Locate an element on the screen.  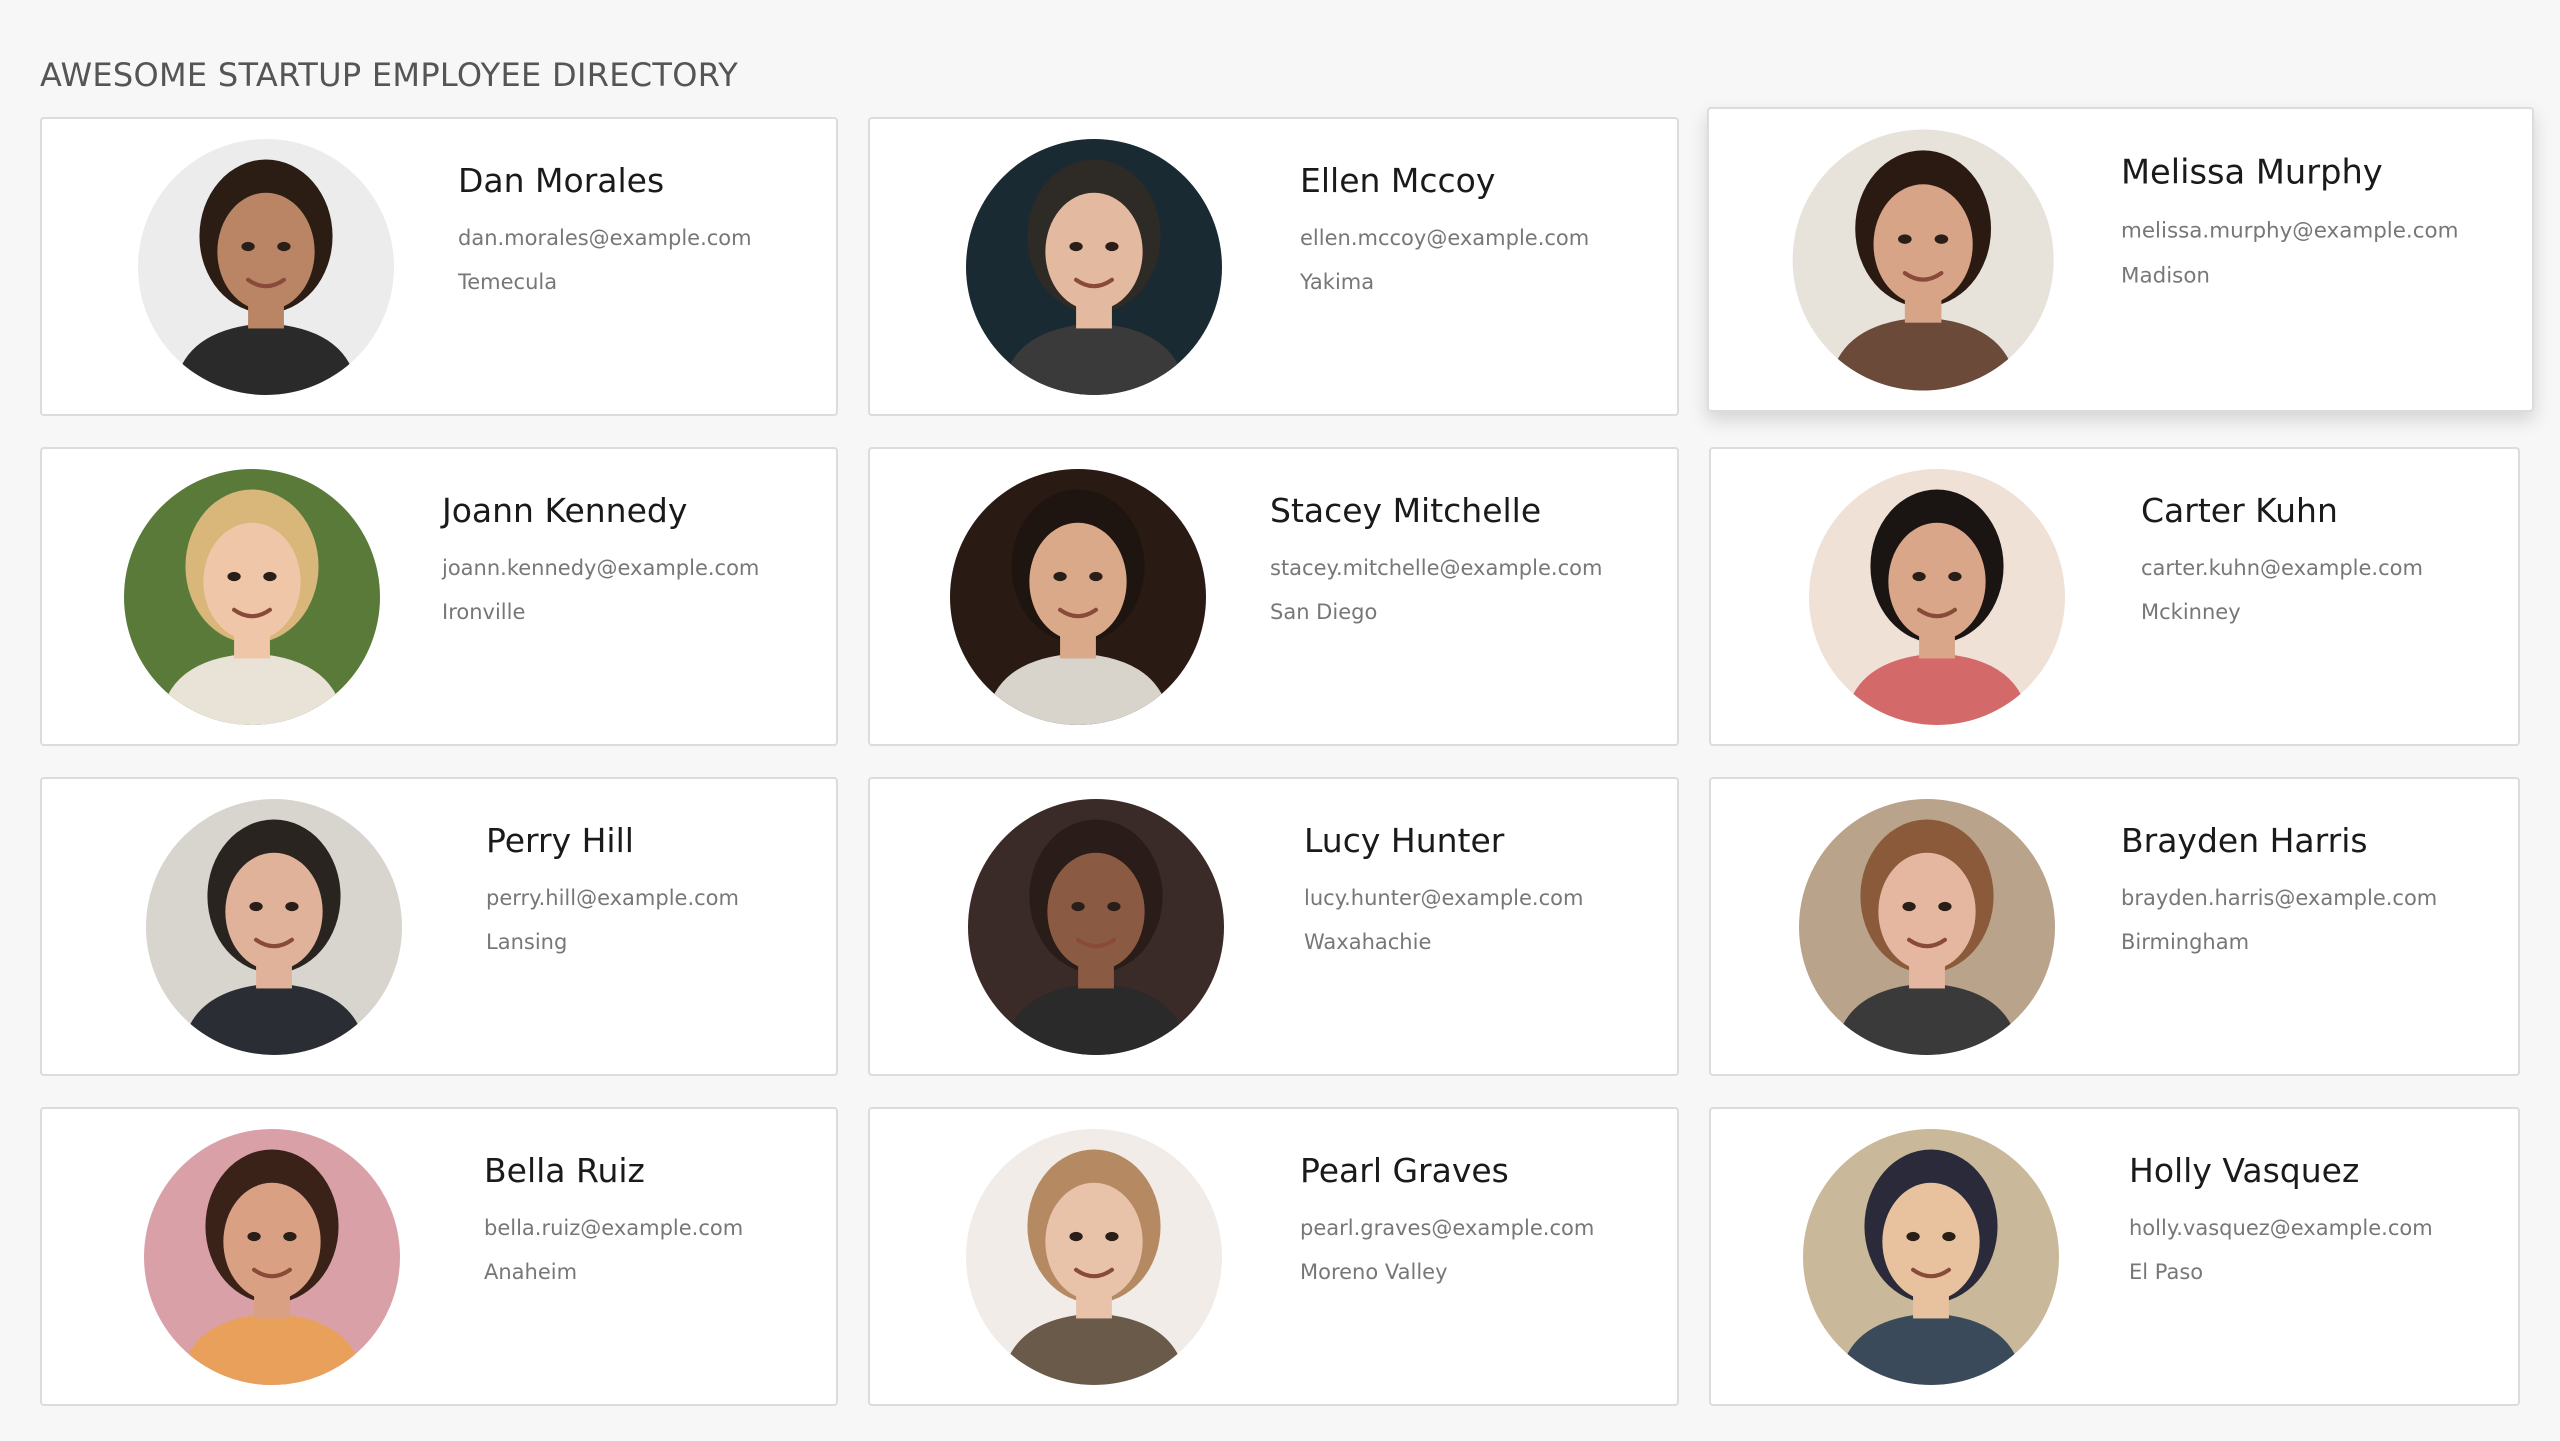
employee-city: Birmingham is located at coordinates (2185, 942).